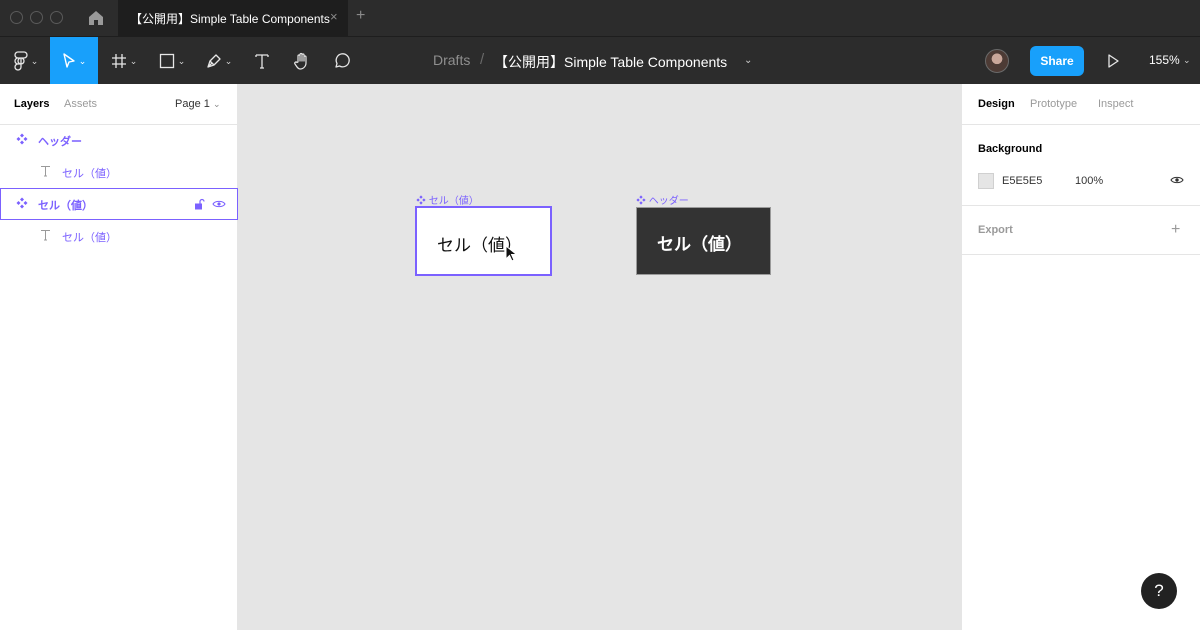  I want to click on share-button: Share, so click(1057, 61).